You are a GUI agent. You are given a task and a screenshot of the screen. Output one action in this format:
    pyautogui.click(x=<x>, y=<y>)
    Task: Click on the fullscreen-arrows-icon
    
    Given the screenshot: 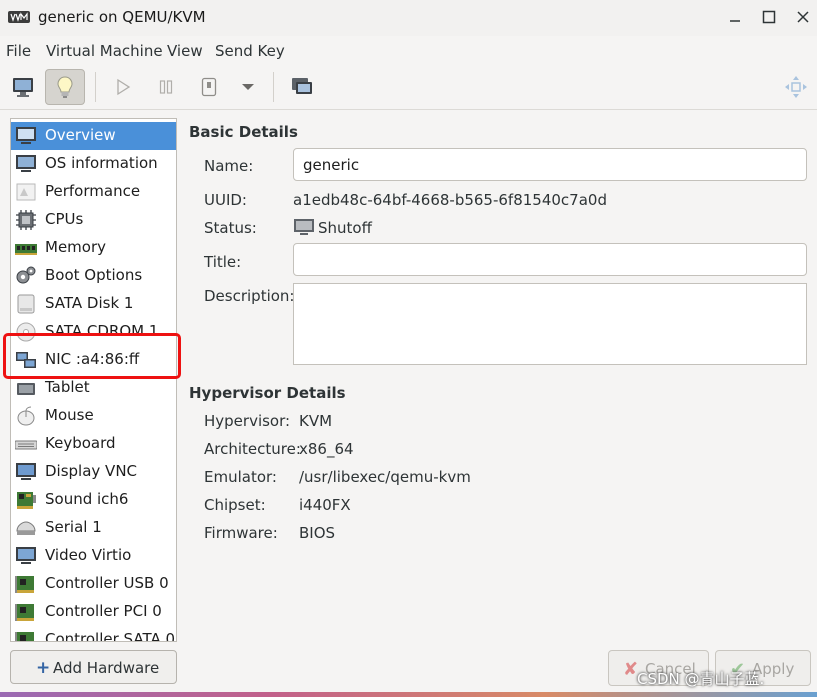 What is the action you would take?
    pyautogui.click(x=796, y=87)
    